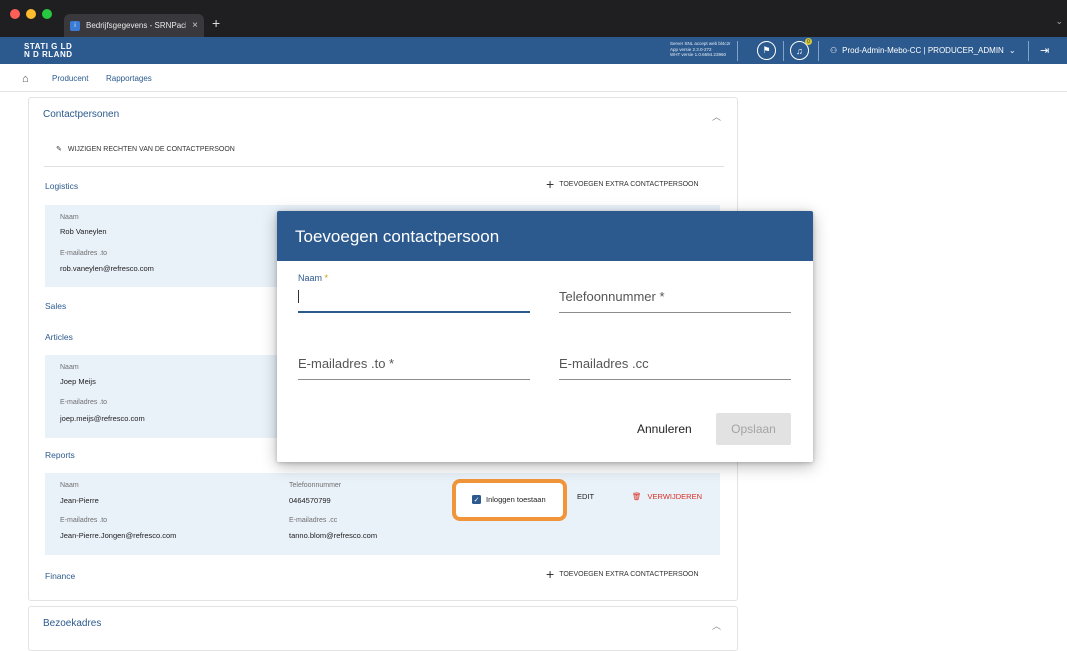  I want to click on text-cursor, so click(298, 296).